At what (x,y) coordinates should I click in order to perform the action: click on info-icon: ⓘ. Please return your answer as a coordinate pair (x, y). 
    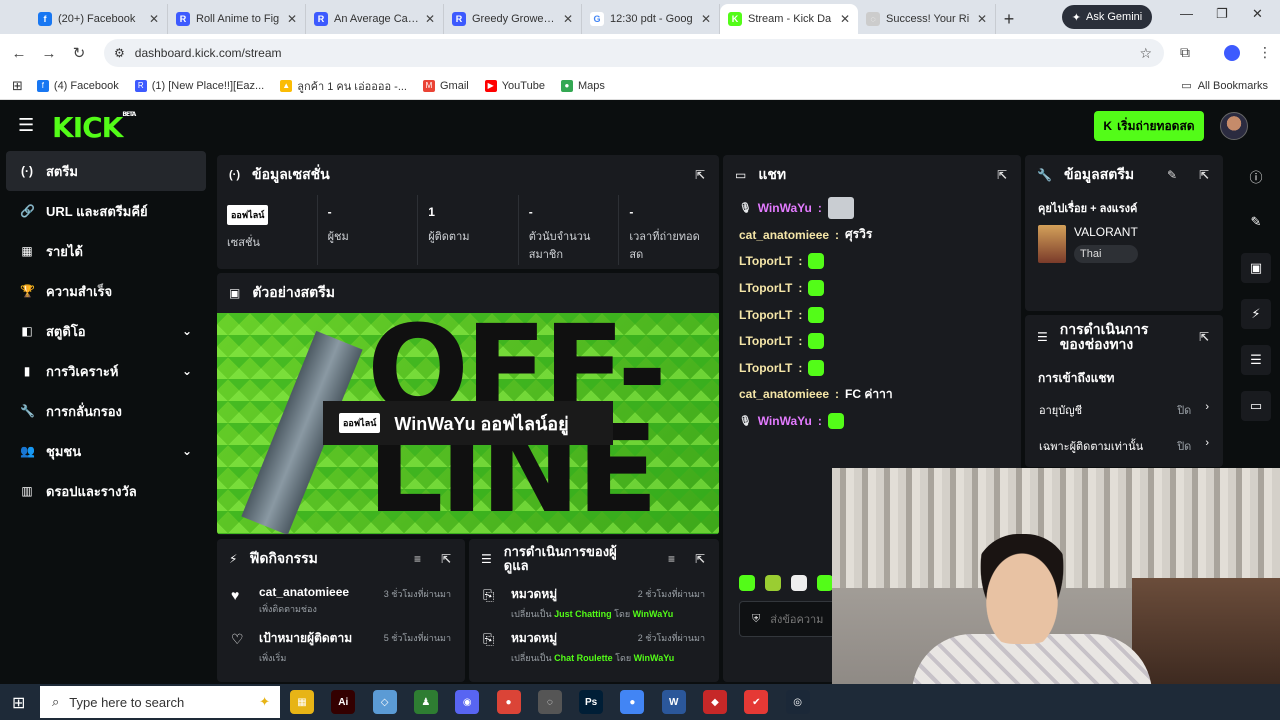
    Looking at the image, I should click on (1256, 176).